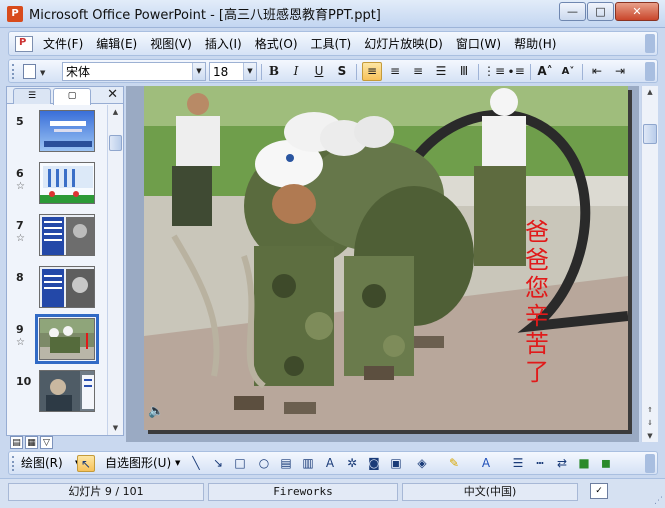 Image resolution: width=665 pixels, height=508 pixels. I want to click on align-center-button: ≡, so click(395, 71).